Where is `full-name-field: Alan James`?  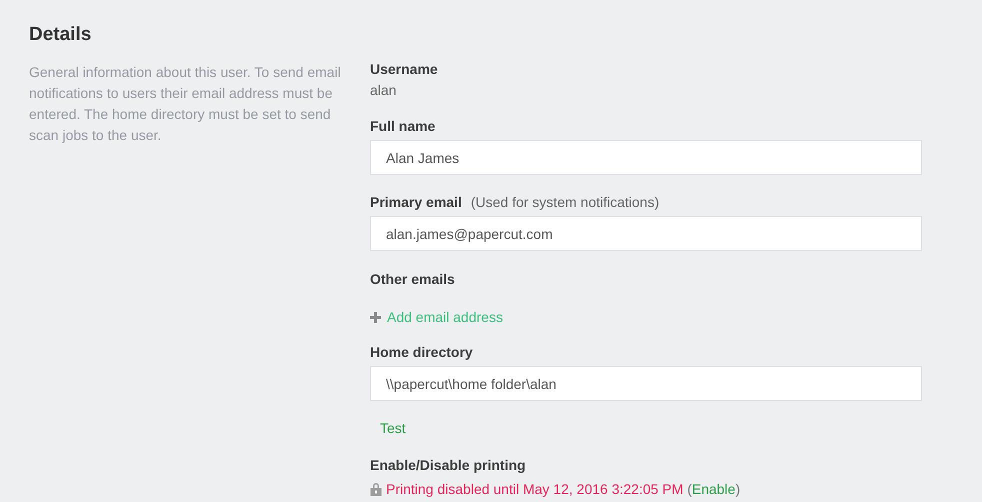
full-name-field: Alan James is located at coordinates (646, 157).